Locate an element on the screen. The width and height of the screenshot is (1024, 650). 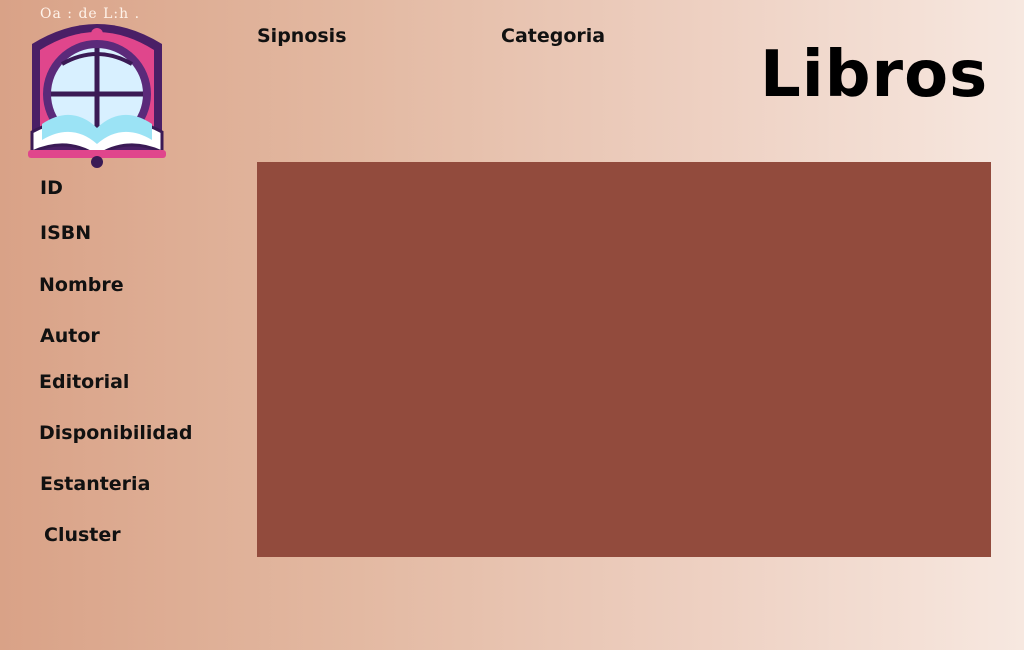
logo-text: Oa : de L:h . is located at coordinates (90, 14).